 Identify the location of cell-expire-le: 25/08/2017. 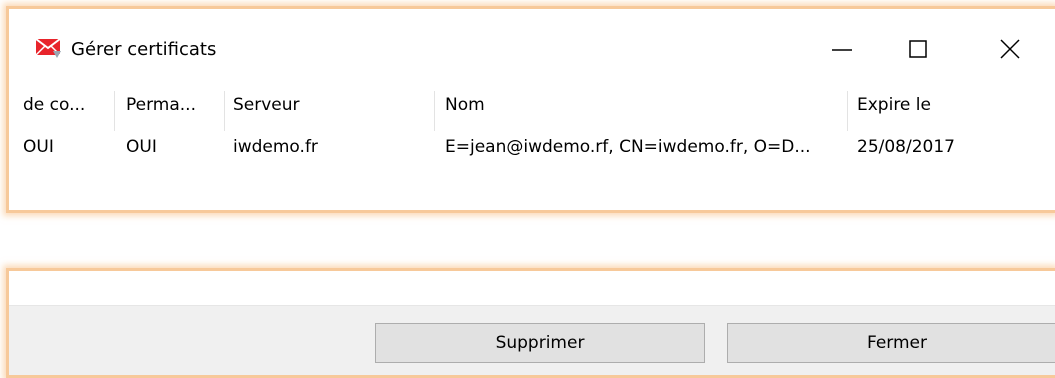
(906, 147).